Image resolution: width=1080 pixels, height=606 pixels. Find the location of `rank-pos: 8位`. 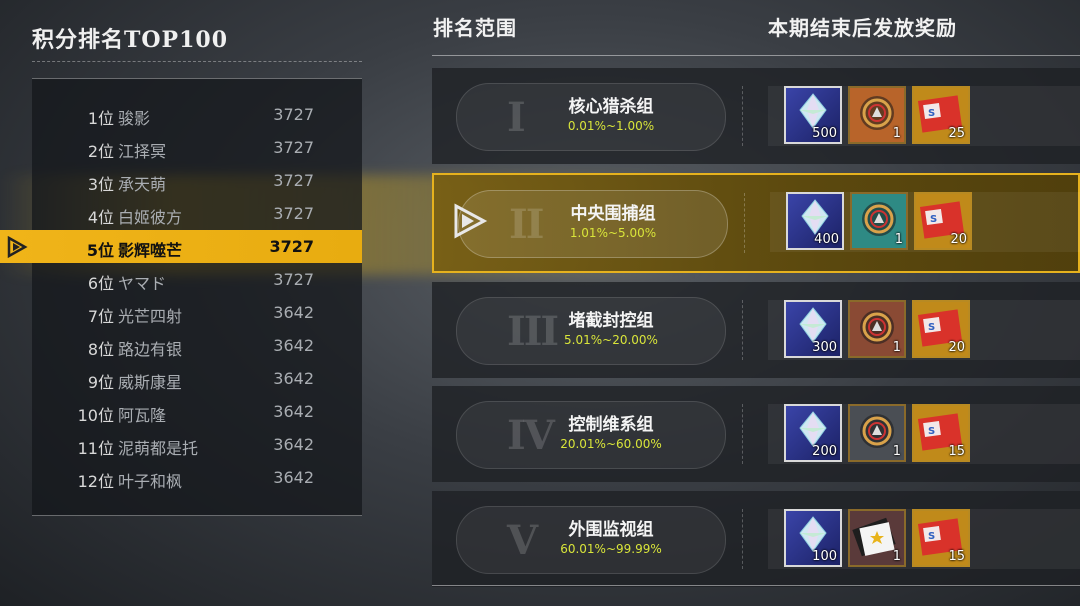

rank-pos: 8位 is located at coordinates (100, 349).